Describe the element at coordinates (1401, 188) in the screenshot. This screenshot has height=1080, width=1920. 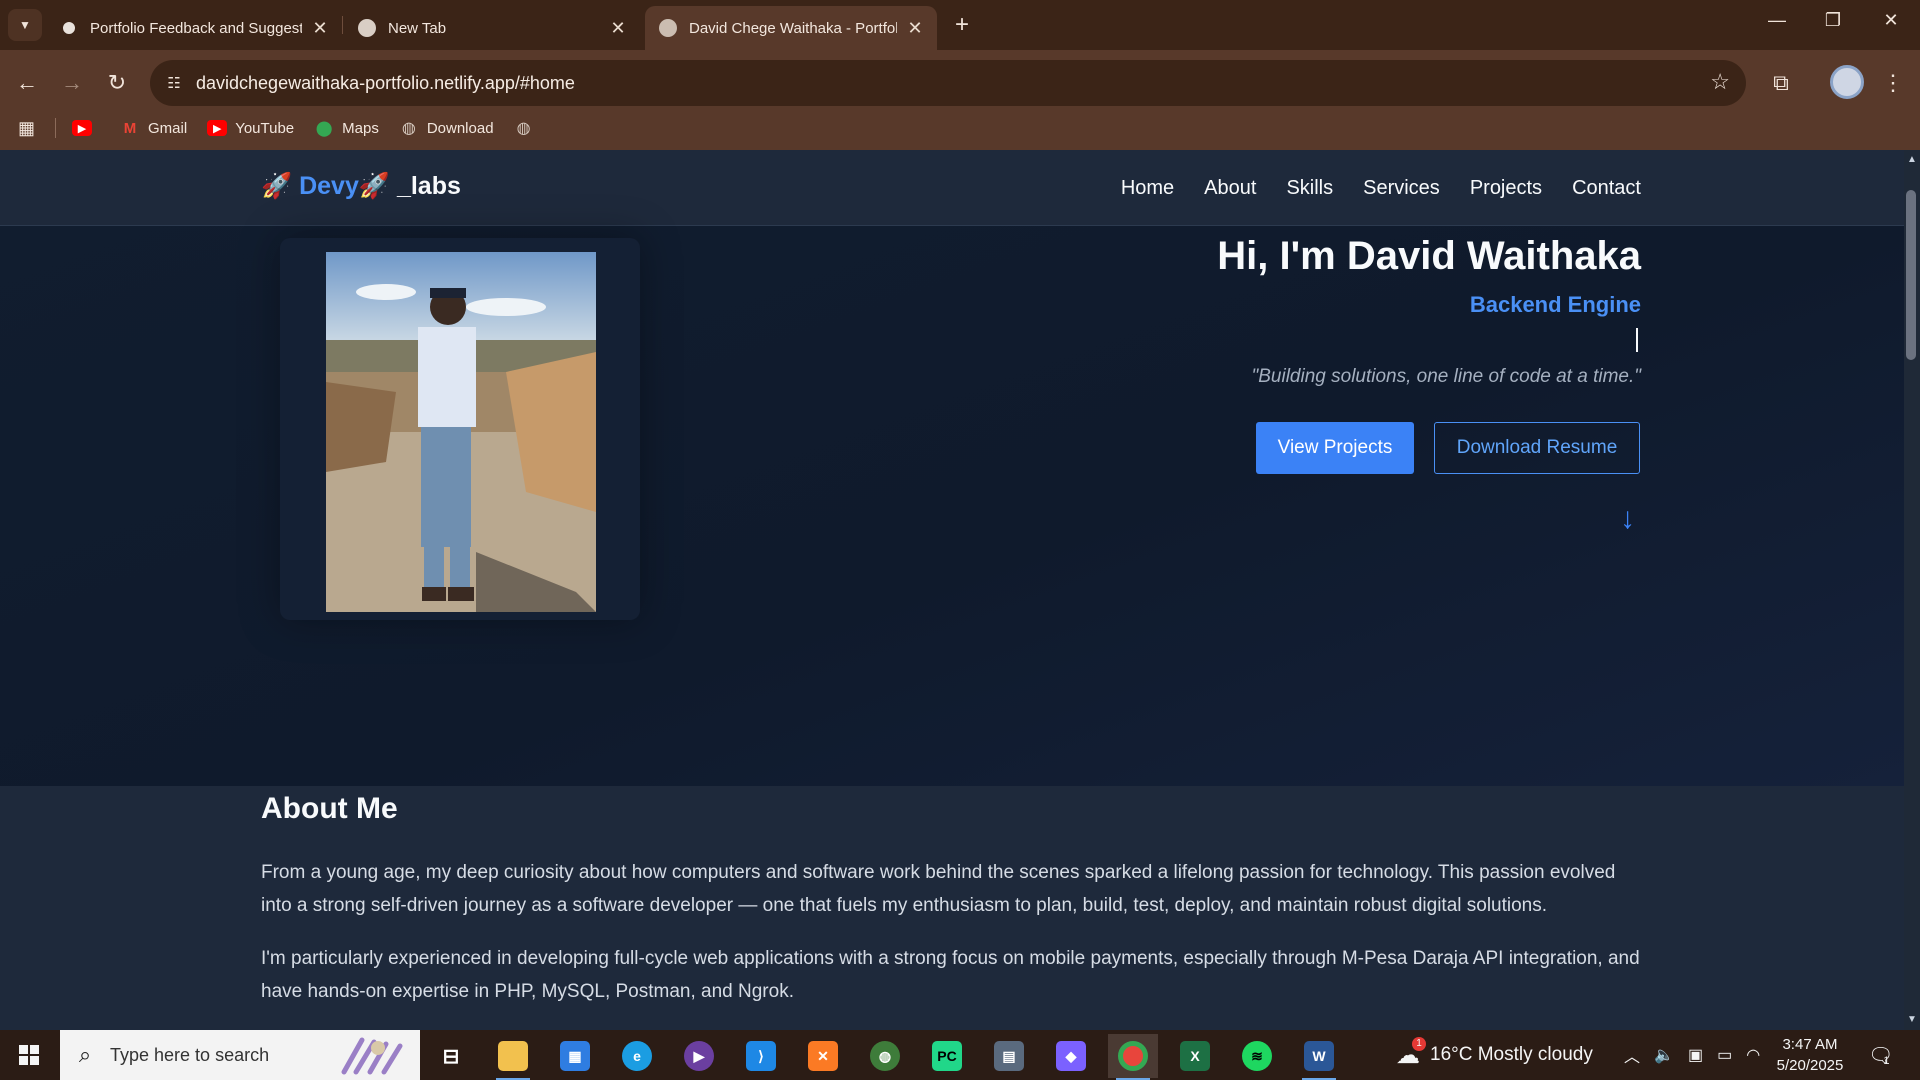
I see `nav-services: Services` at that location.